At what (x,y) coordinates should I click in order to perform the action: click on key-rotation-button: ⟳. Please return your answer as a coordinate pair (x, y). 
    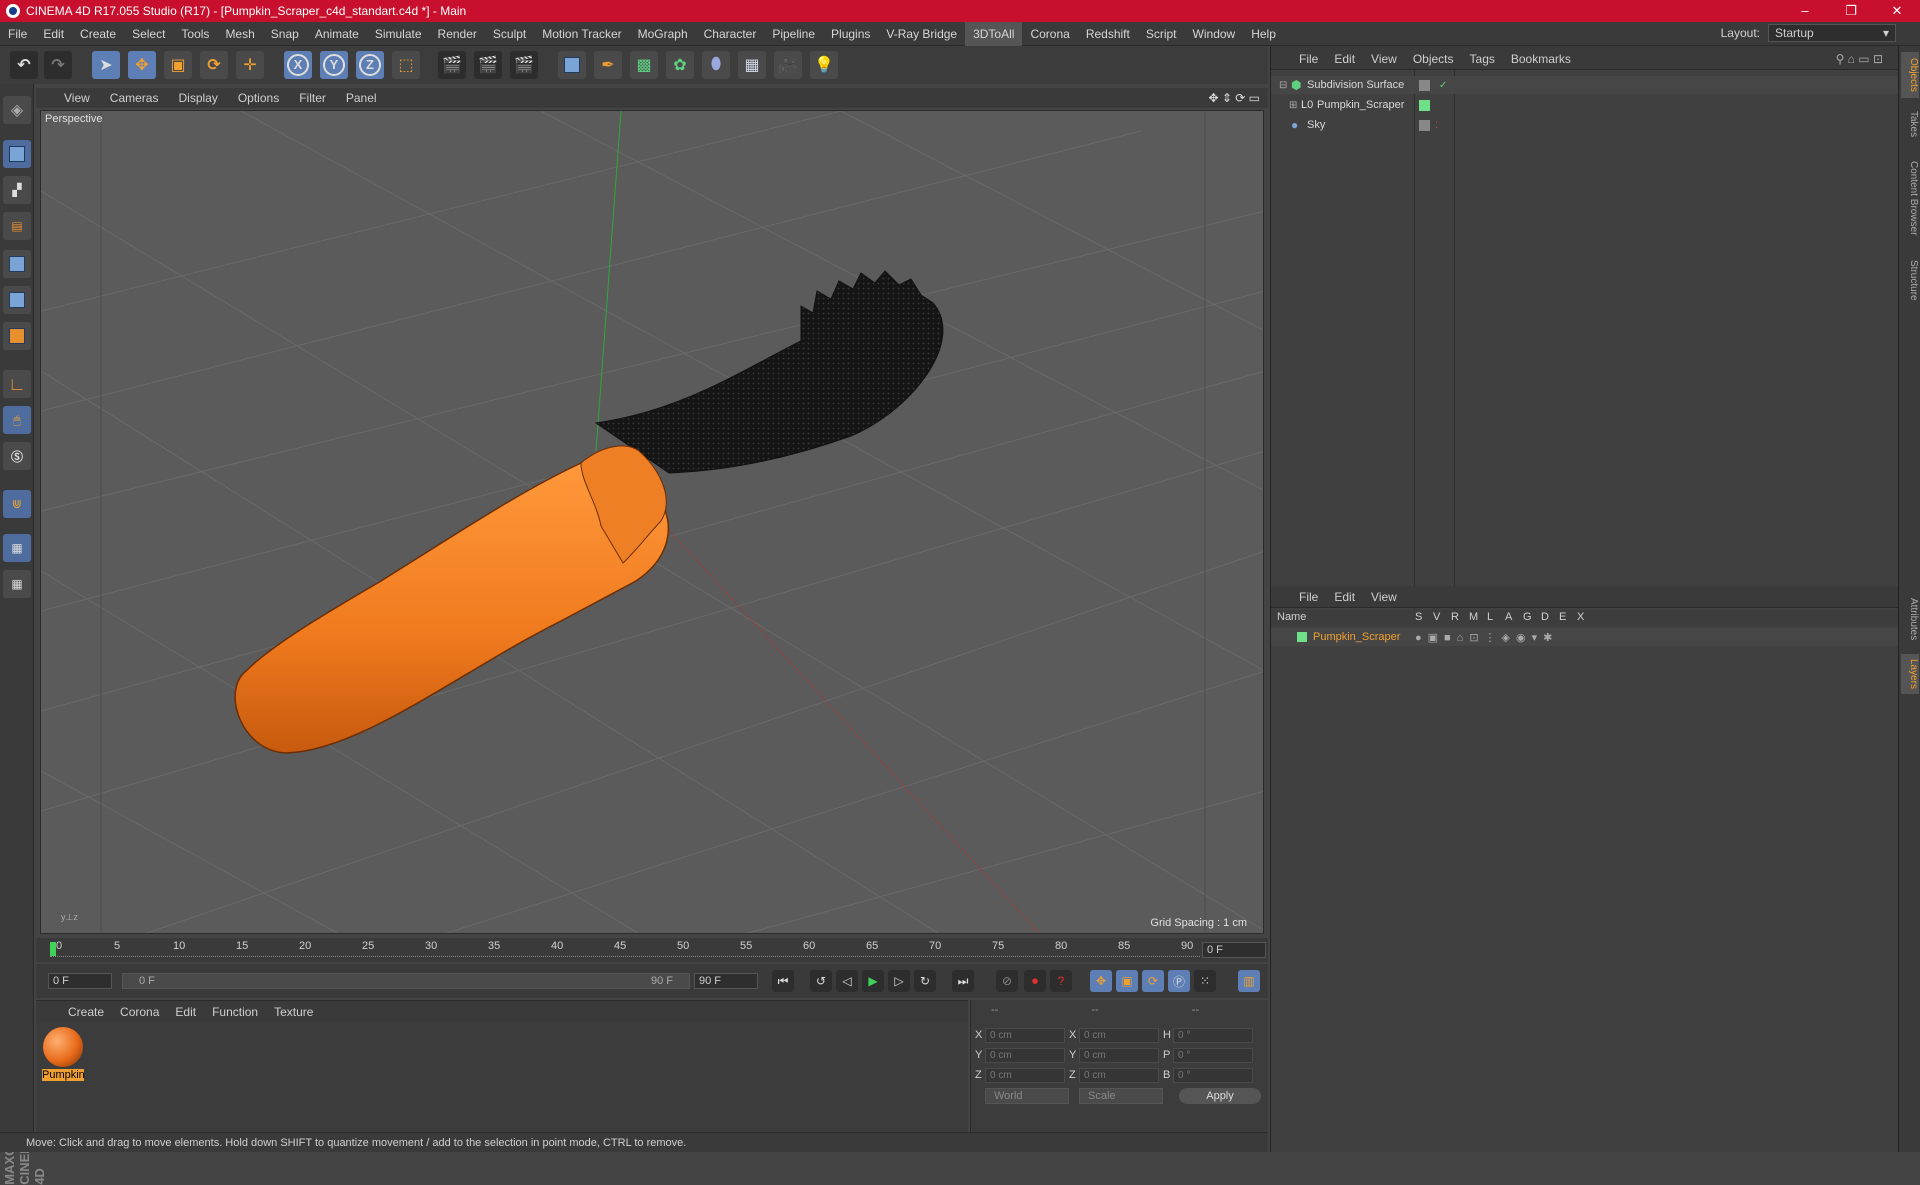
    Looking at the image, I should click on (1153, 981).